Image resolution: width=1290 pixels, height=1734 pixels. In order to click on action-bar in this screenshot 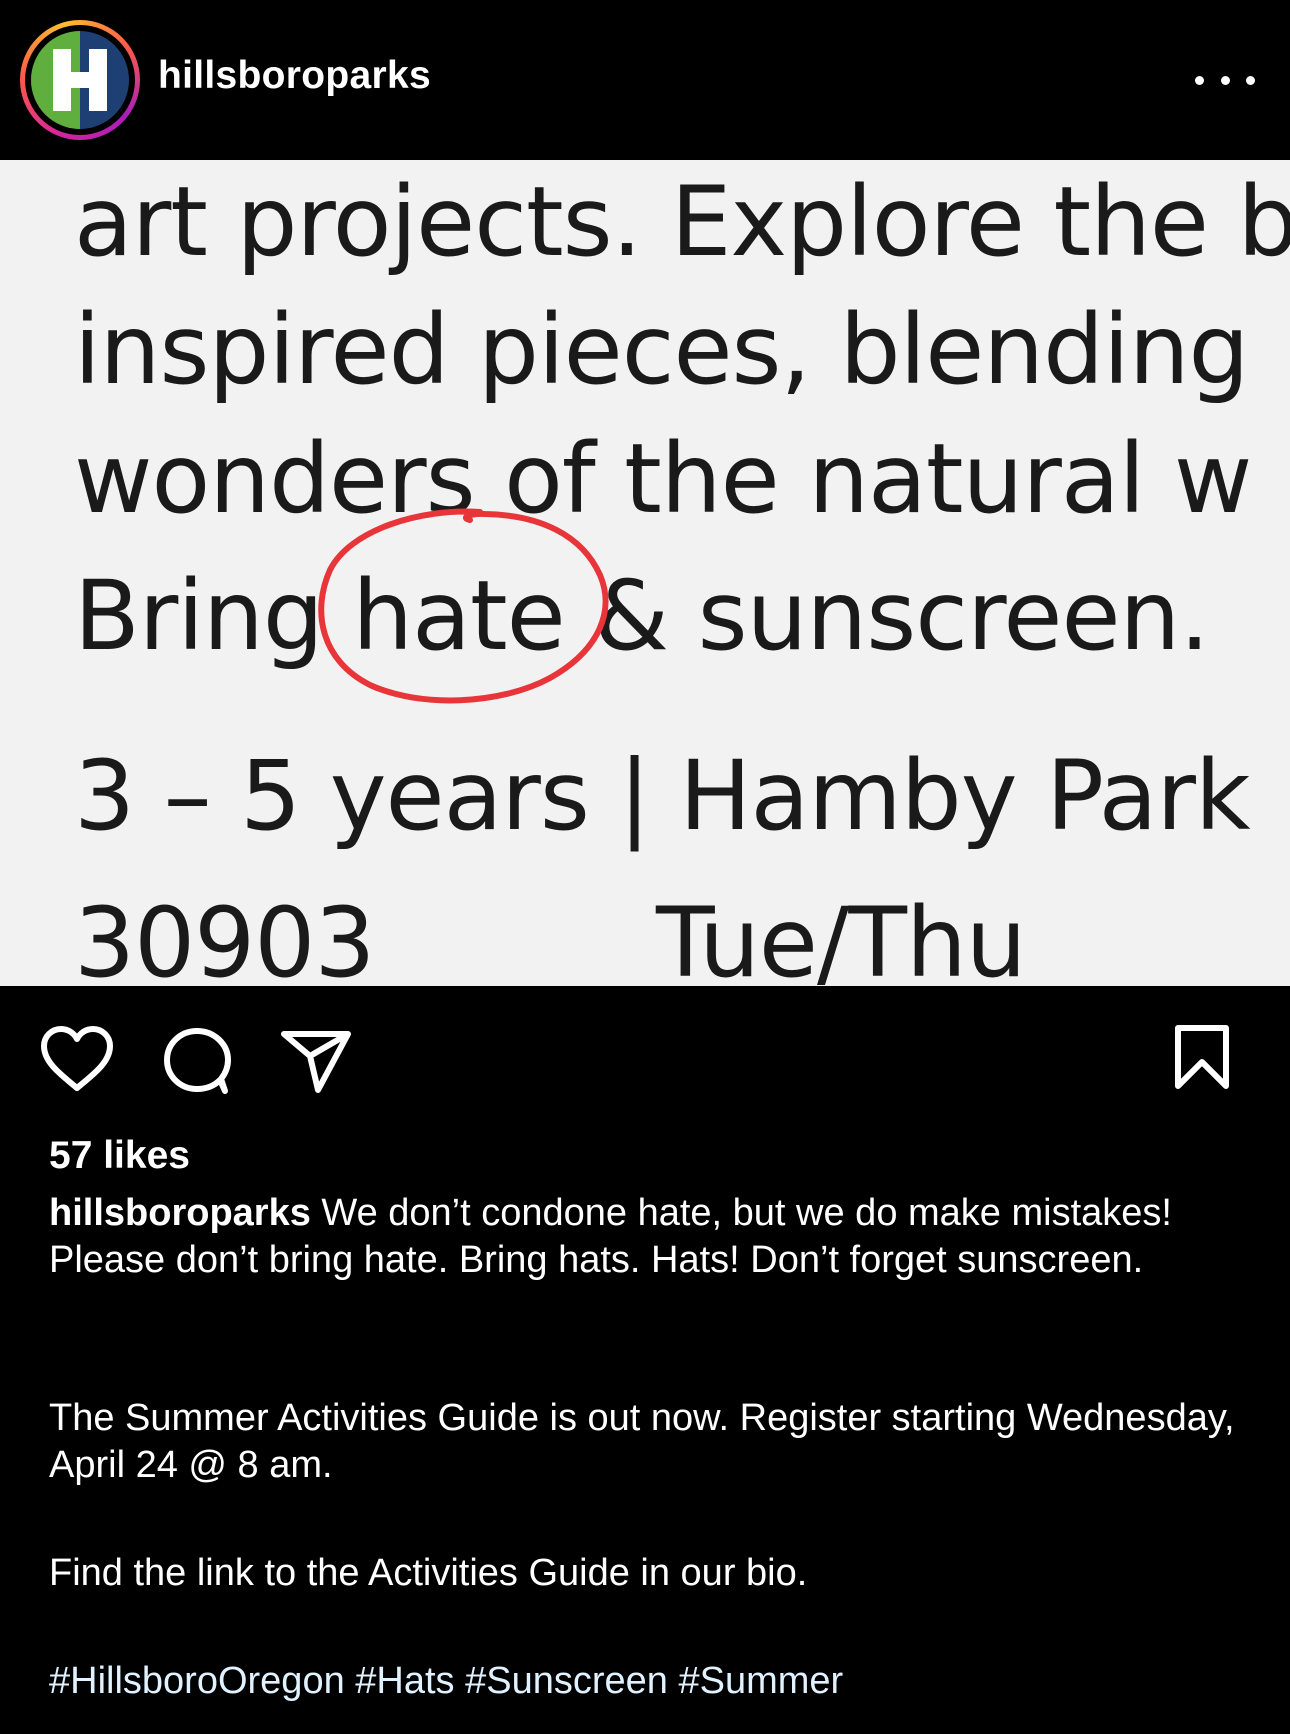, I will do `click(645, 1056)`.